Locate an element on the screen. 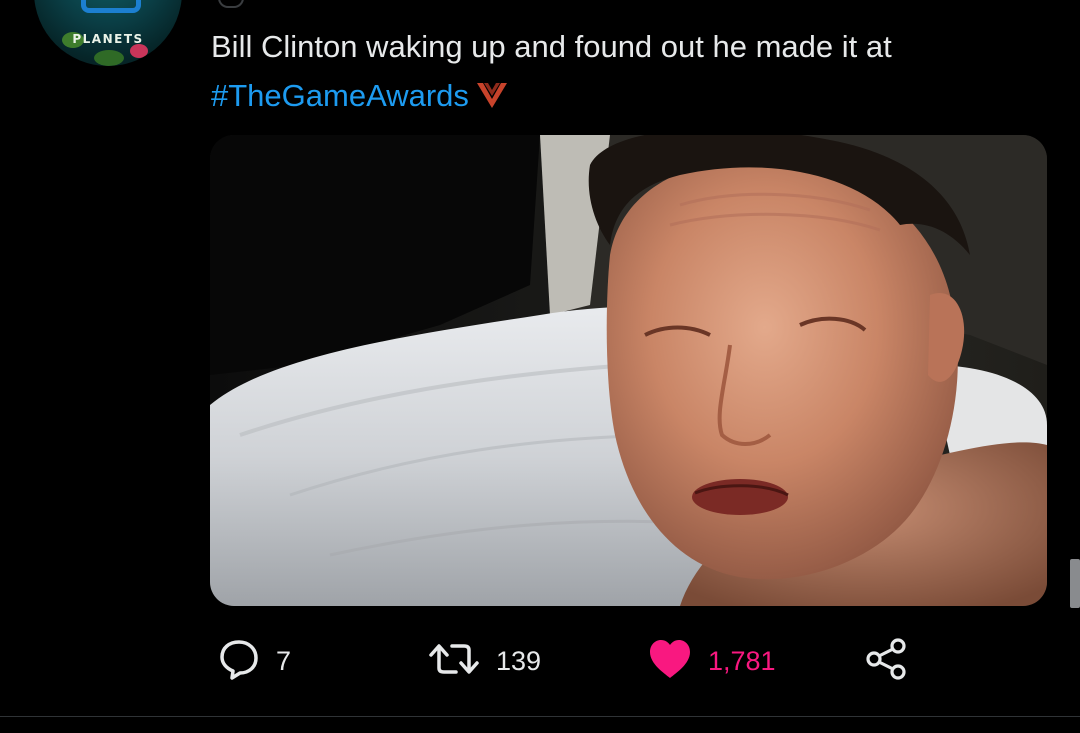  avatar-brand-text: PLANETS is located at coordinates (108, 39).